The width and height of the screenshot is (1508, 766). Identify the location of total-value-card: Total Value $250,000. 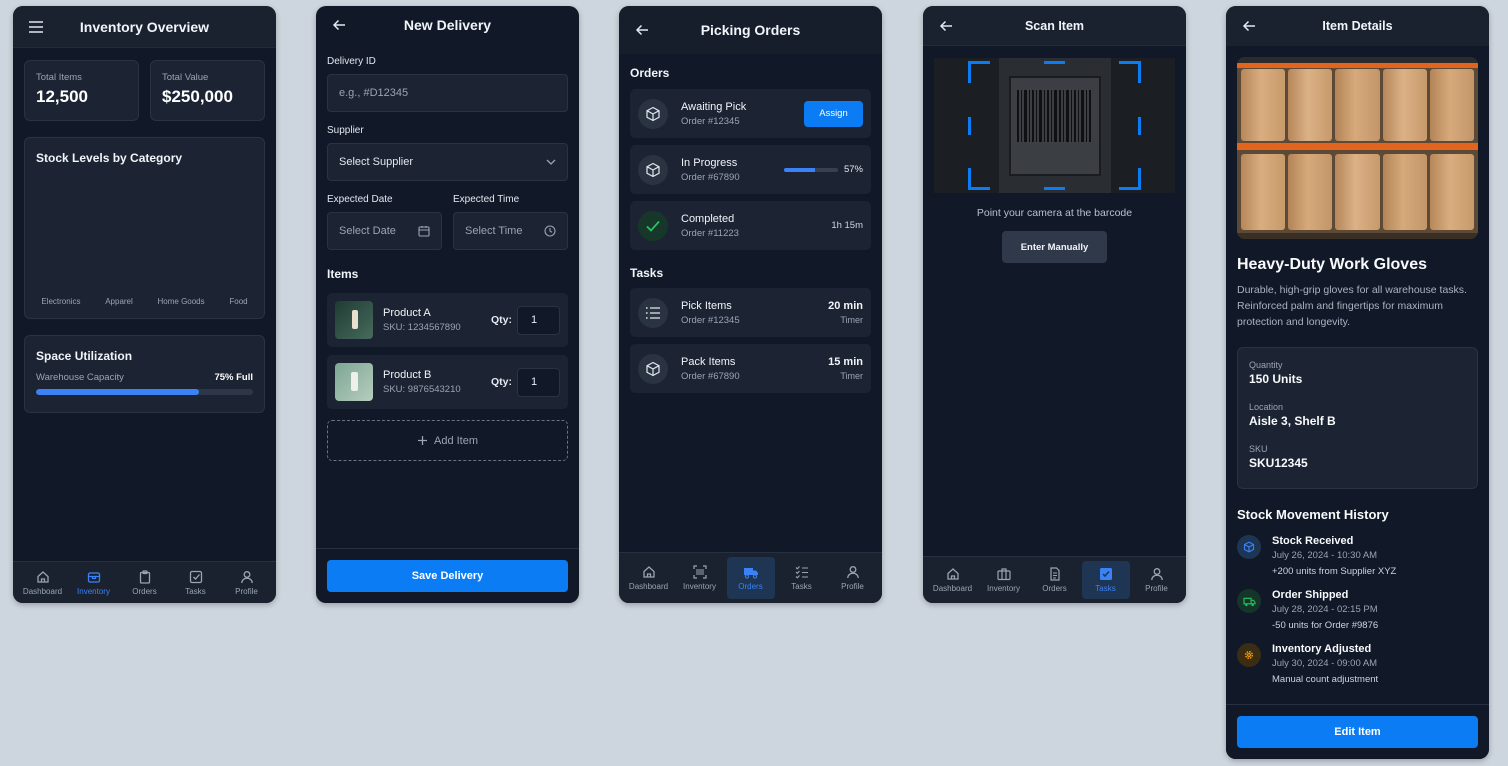
(207, 90).